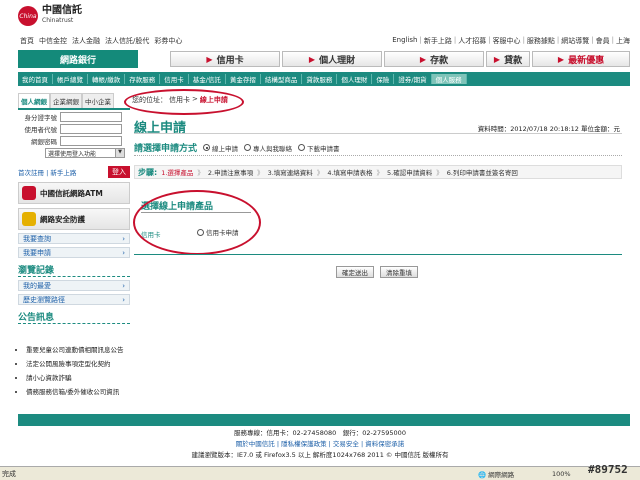 This screenshot has width=640, height=480. I want to click on radio-dot, so click(207, 147).